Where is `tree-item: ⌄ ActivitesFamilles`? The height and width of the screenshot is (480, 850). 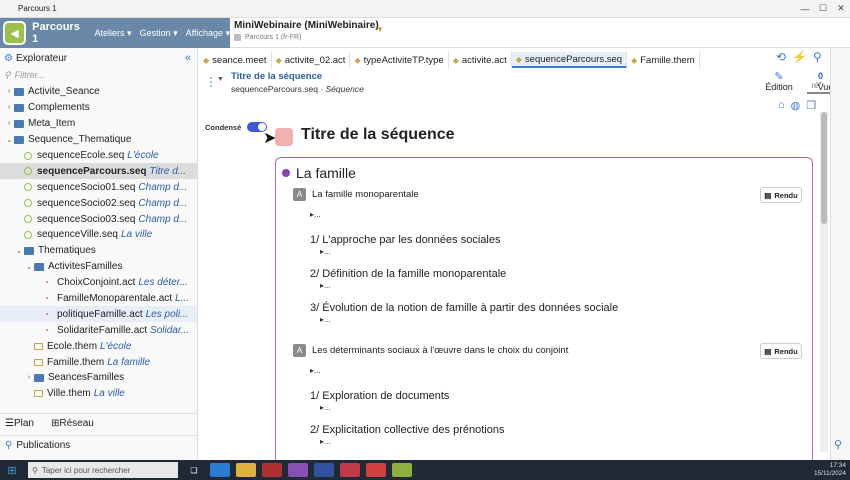
tree-item: ⌄ ActivitesFamilles is located at coordinates (98, 267).